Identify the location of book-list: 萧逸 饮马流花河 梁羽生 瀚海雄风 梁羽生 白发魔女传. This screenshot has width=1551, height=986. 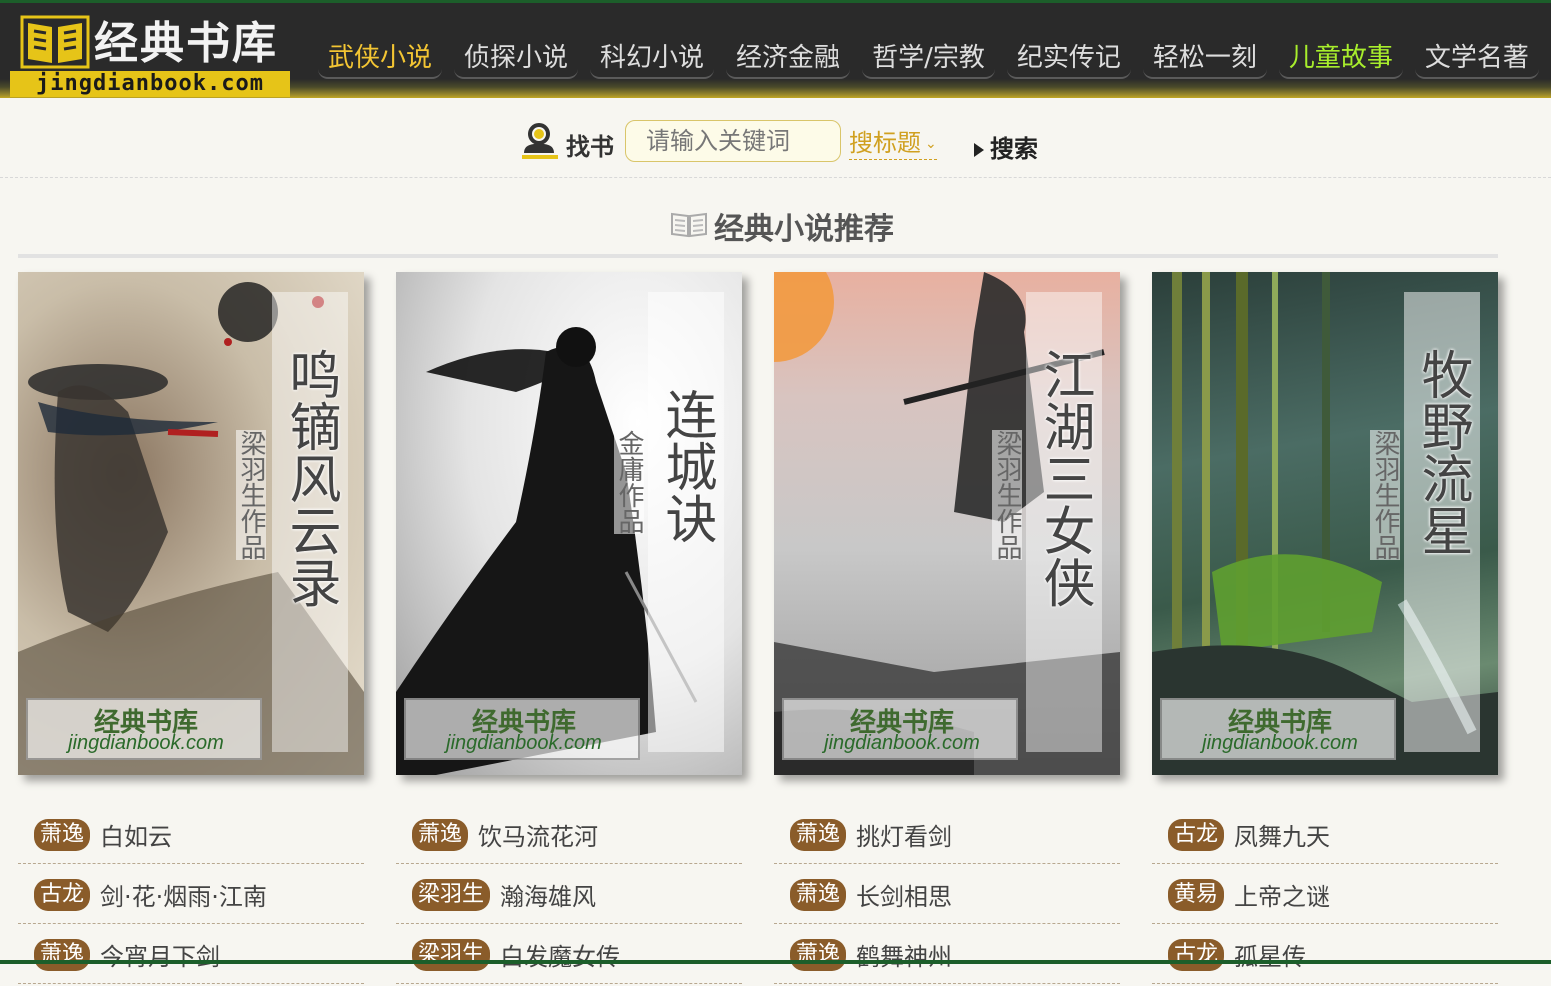
(569, 896).